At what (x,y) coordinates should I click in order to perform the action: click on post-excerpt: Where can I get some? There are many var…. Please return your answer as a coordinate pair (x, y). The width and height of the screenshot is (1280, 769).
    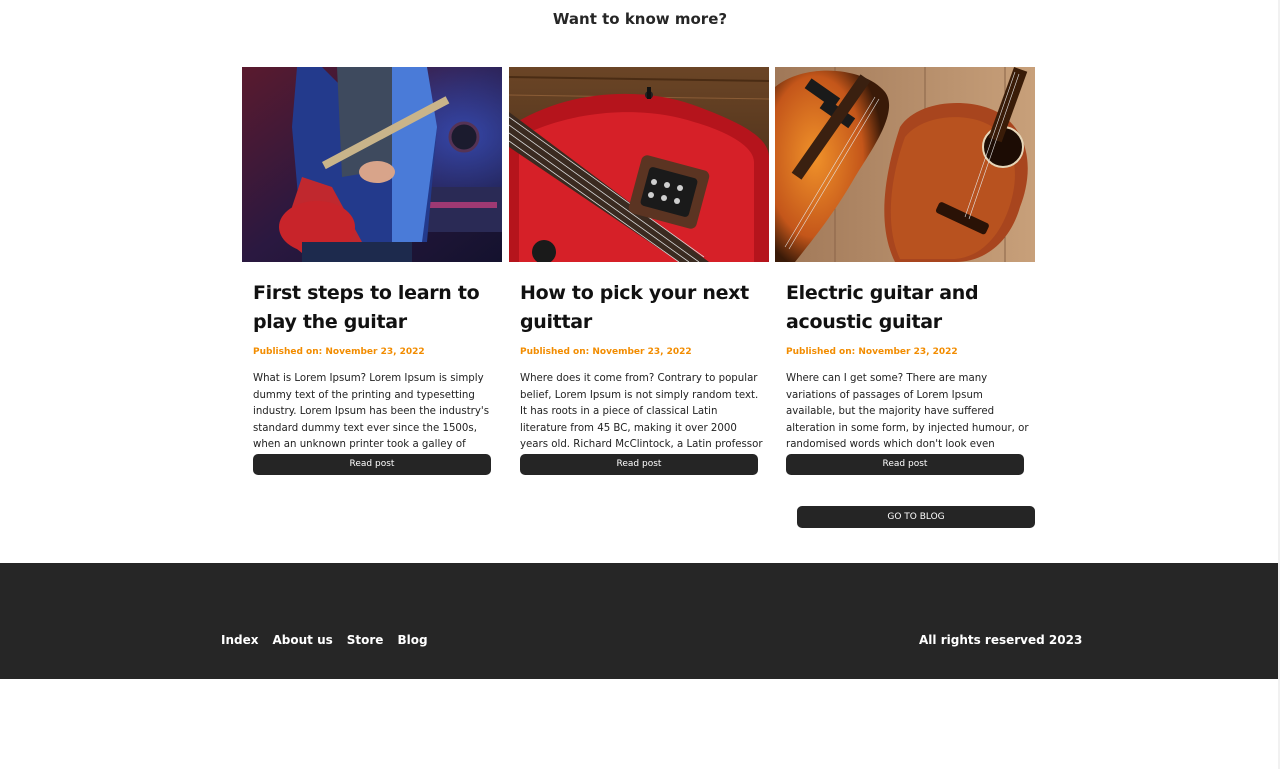
    Looking at the image, I should click on (907, 412).